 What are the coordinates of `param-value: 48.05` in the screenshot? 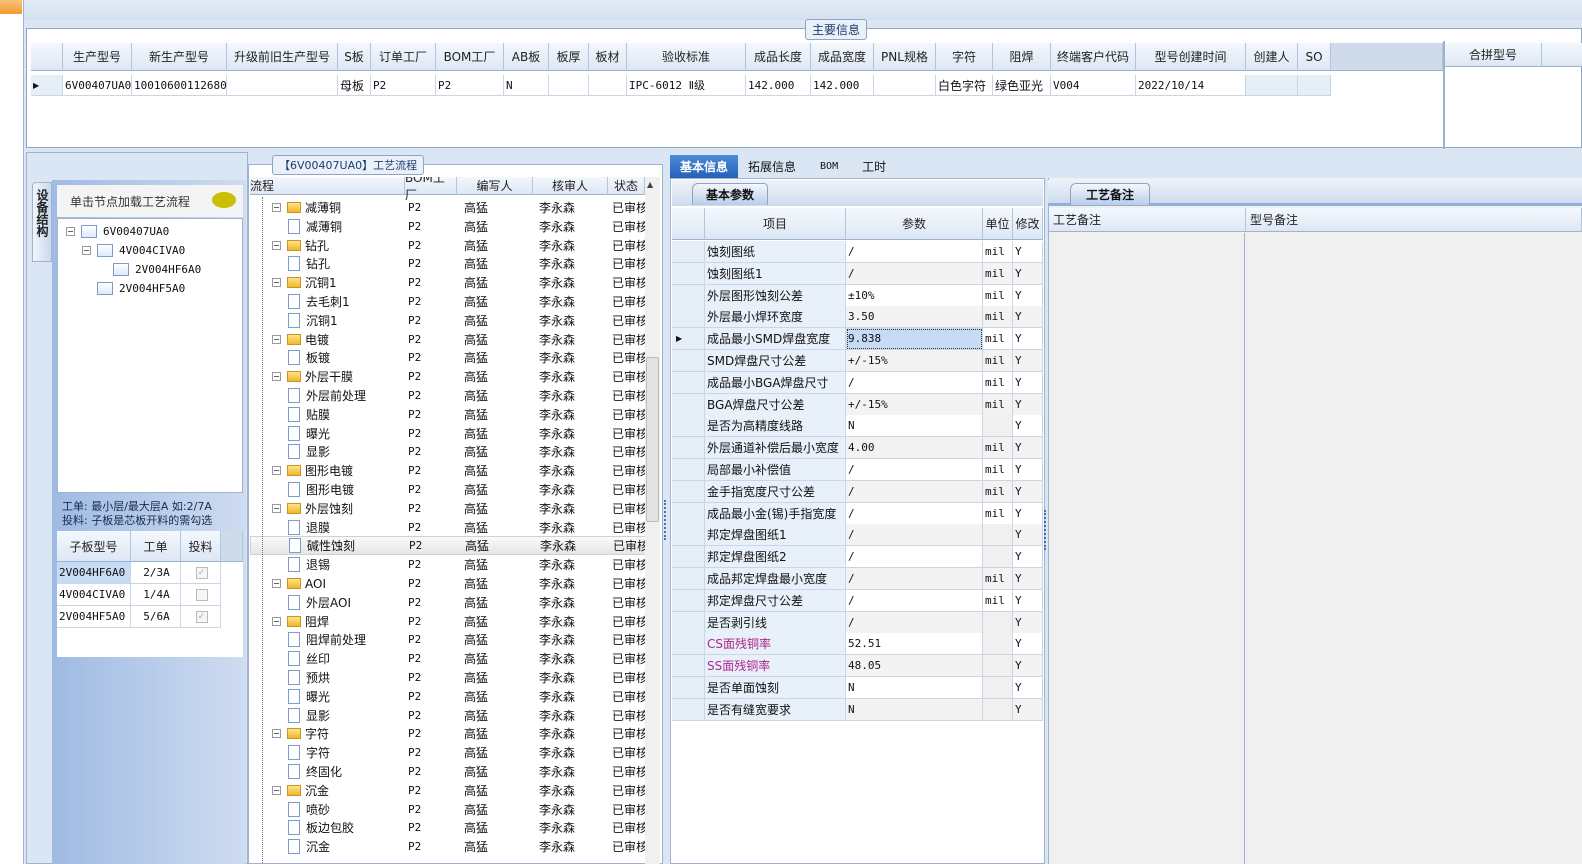 It's located at (914, 666).